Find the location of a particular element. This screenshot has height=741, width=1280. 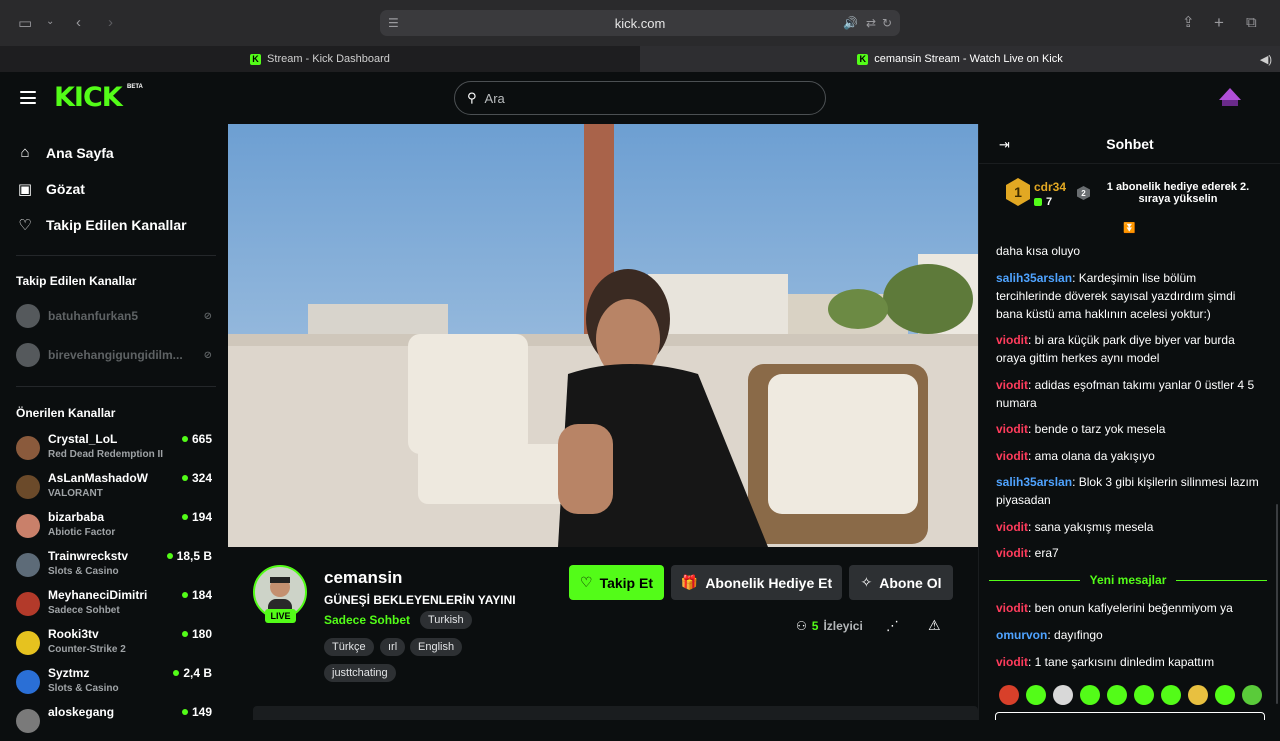

nav-home: ⌂ Ana Sayfa is located at coordinates (64, 152).